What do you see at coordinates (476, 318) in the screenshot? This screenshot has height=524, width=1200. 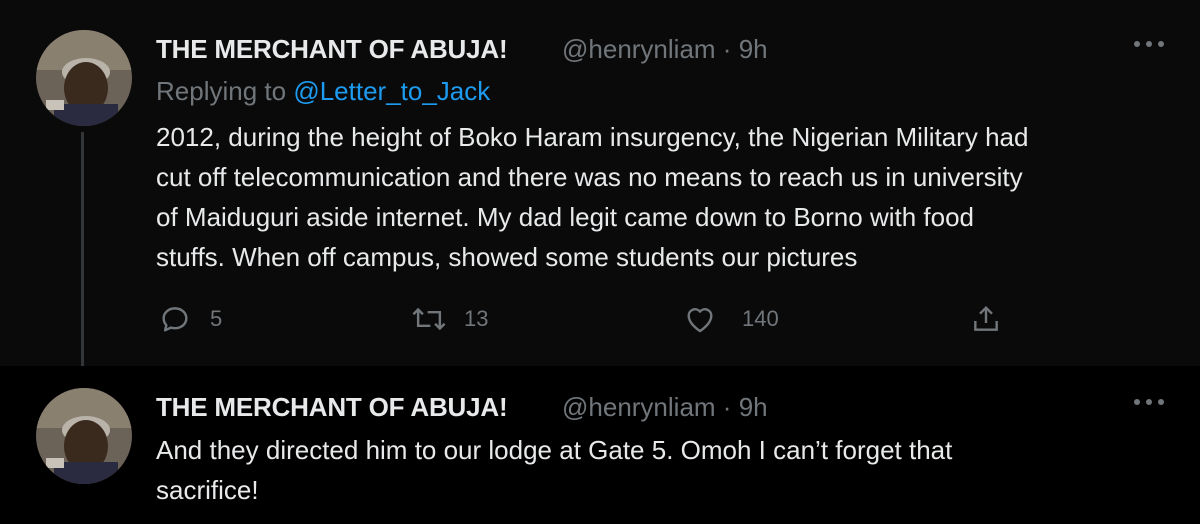 I see `retweet-count: 13` at bounding box center [476, 318].